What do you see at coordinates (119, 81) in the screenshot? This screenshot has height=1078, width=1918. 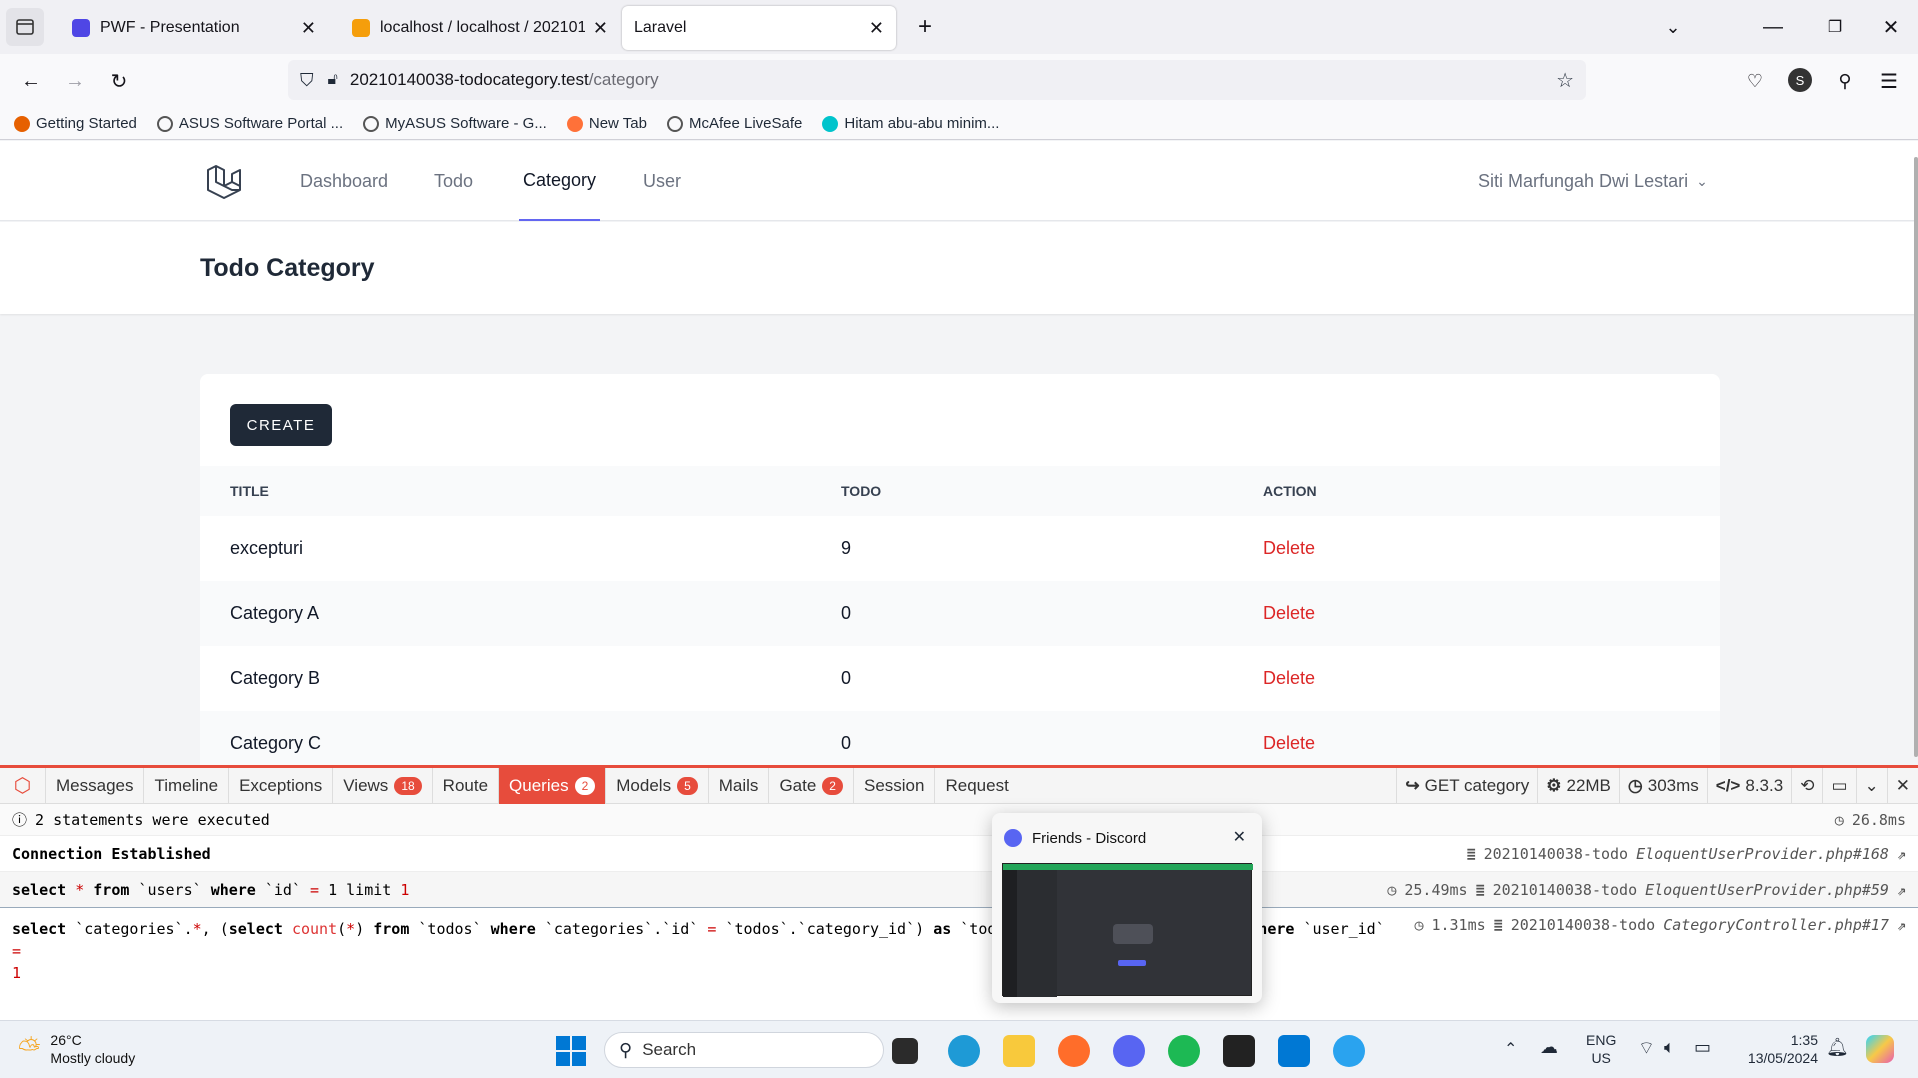 I see `reload-icon: ↻` at bounding box center [119, 81].